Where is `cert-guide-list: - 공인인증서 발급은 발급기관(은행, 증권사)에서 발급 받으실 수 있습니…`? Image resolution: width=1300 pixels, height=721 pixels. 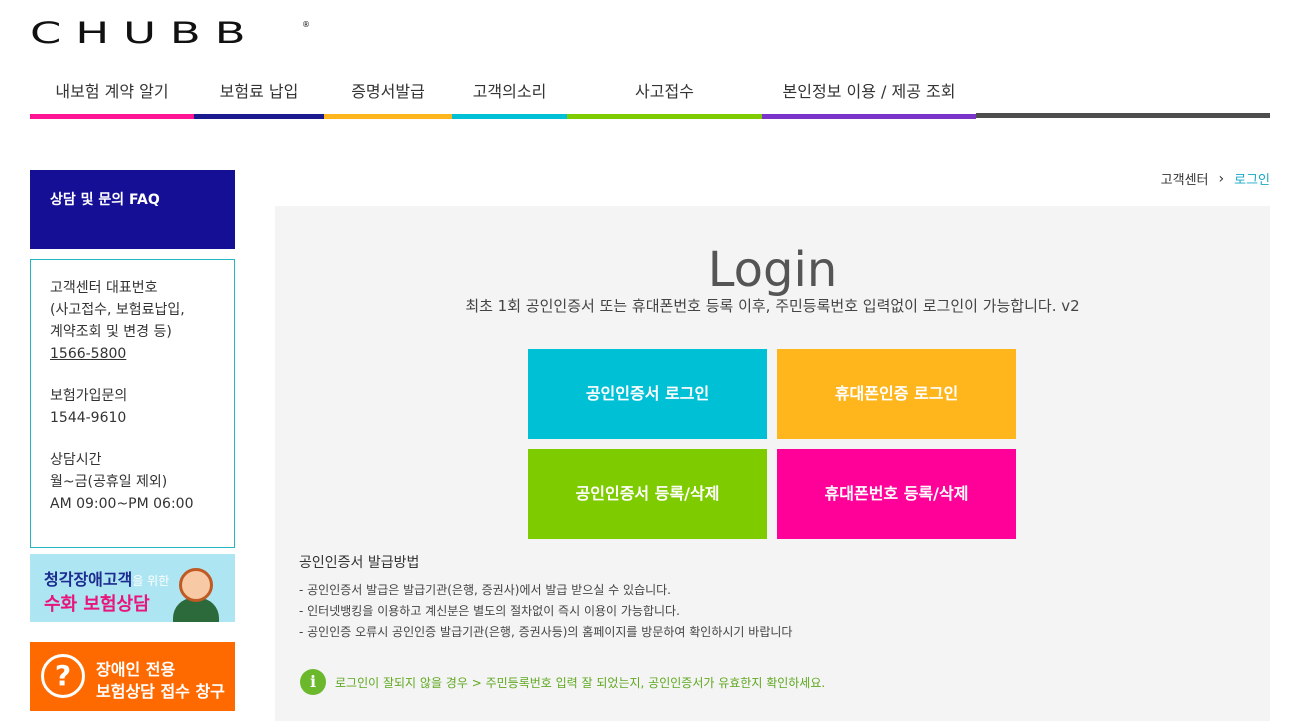
cert-guide-list: - 공인인증서 발급은 발급기관(은행, 증권사)에서 발급 받으실 수 있습니… is located at coordinates (545, 611).